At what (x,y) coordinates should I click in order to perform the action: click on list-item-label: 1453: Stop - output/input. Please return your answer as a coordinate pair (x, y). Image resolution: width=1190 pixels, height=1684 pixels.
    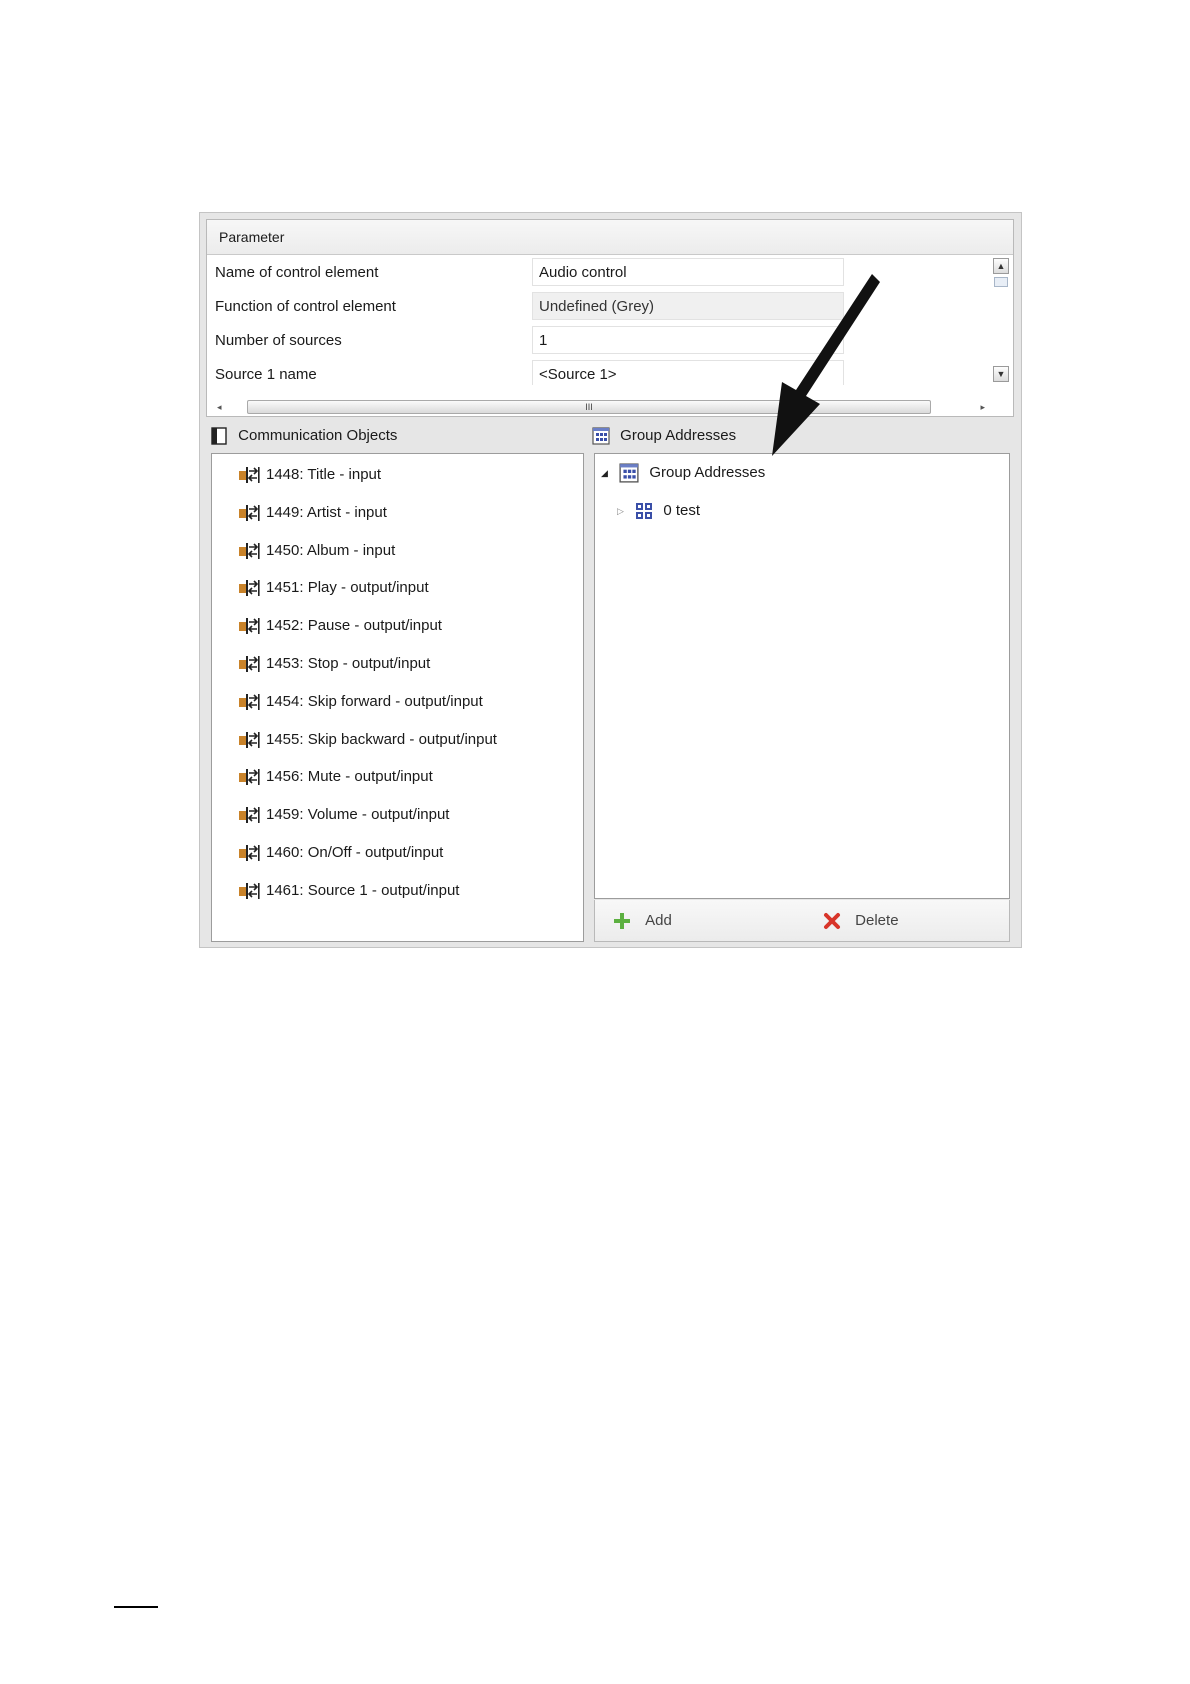
    Looking at the image, I should click on (348, 664).